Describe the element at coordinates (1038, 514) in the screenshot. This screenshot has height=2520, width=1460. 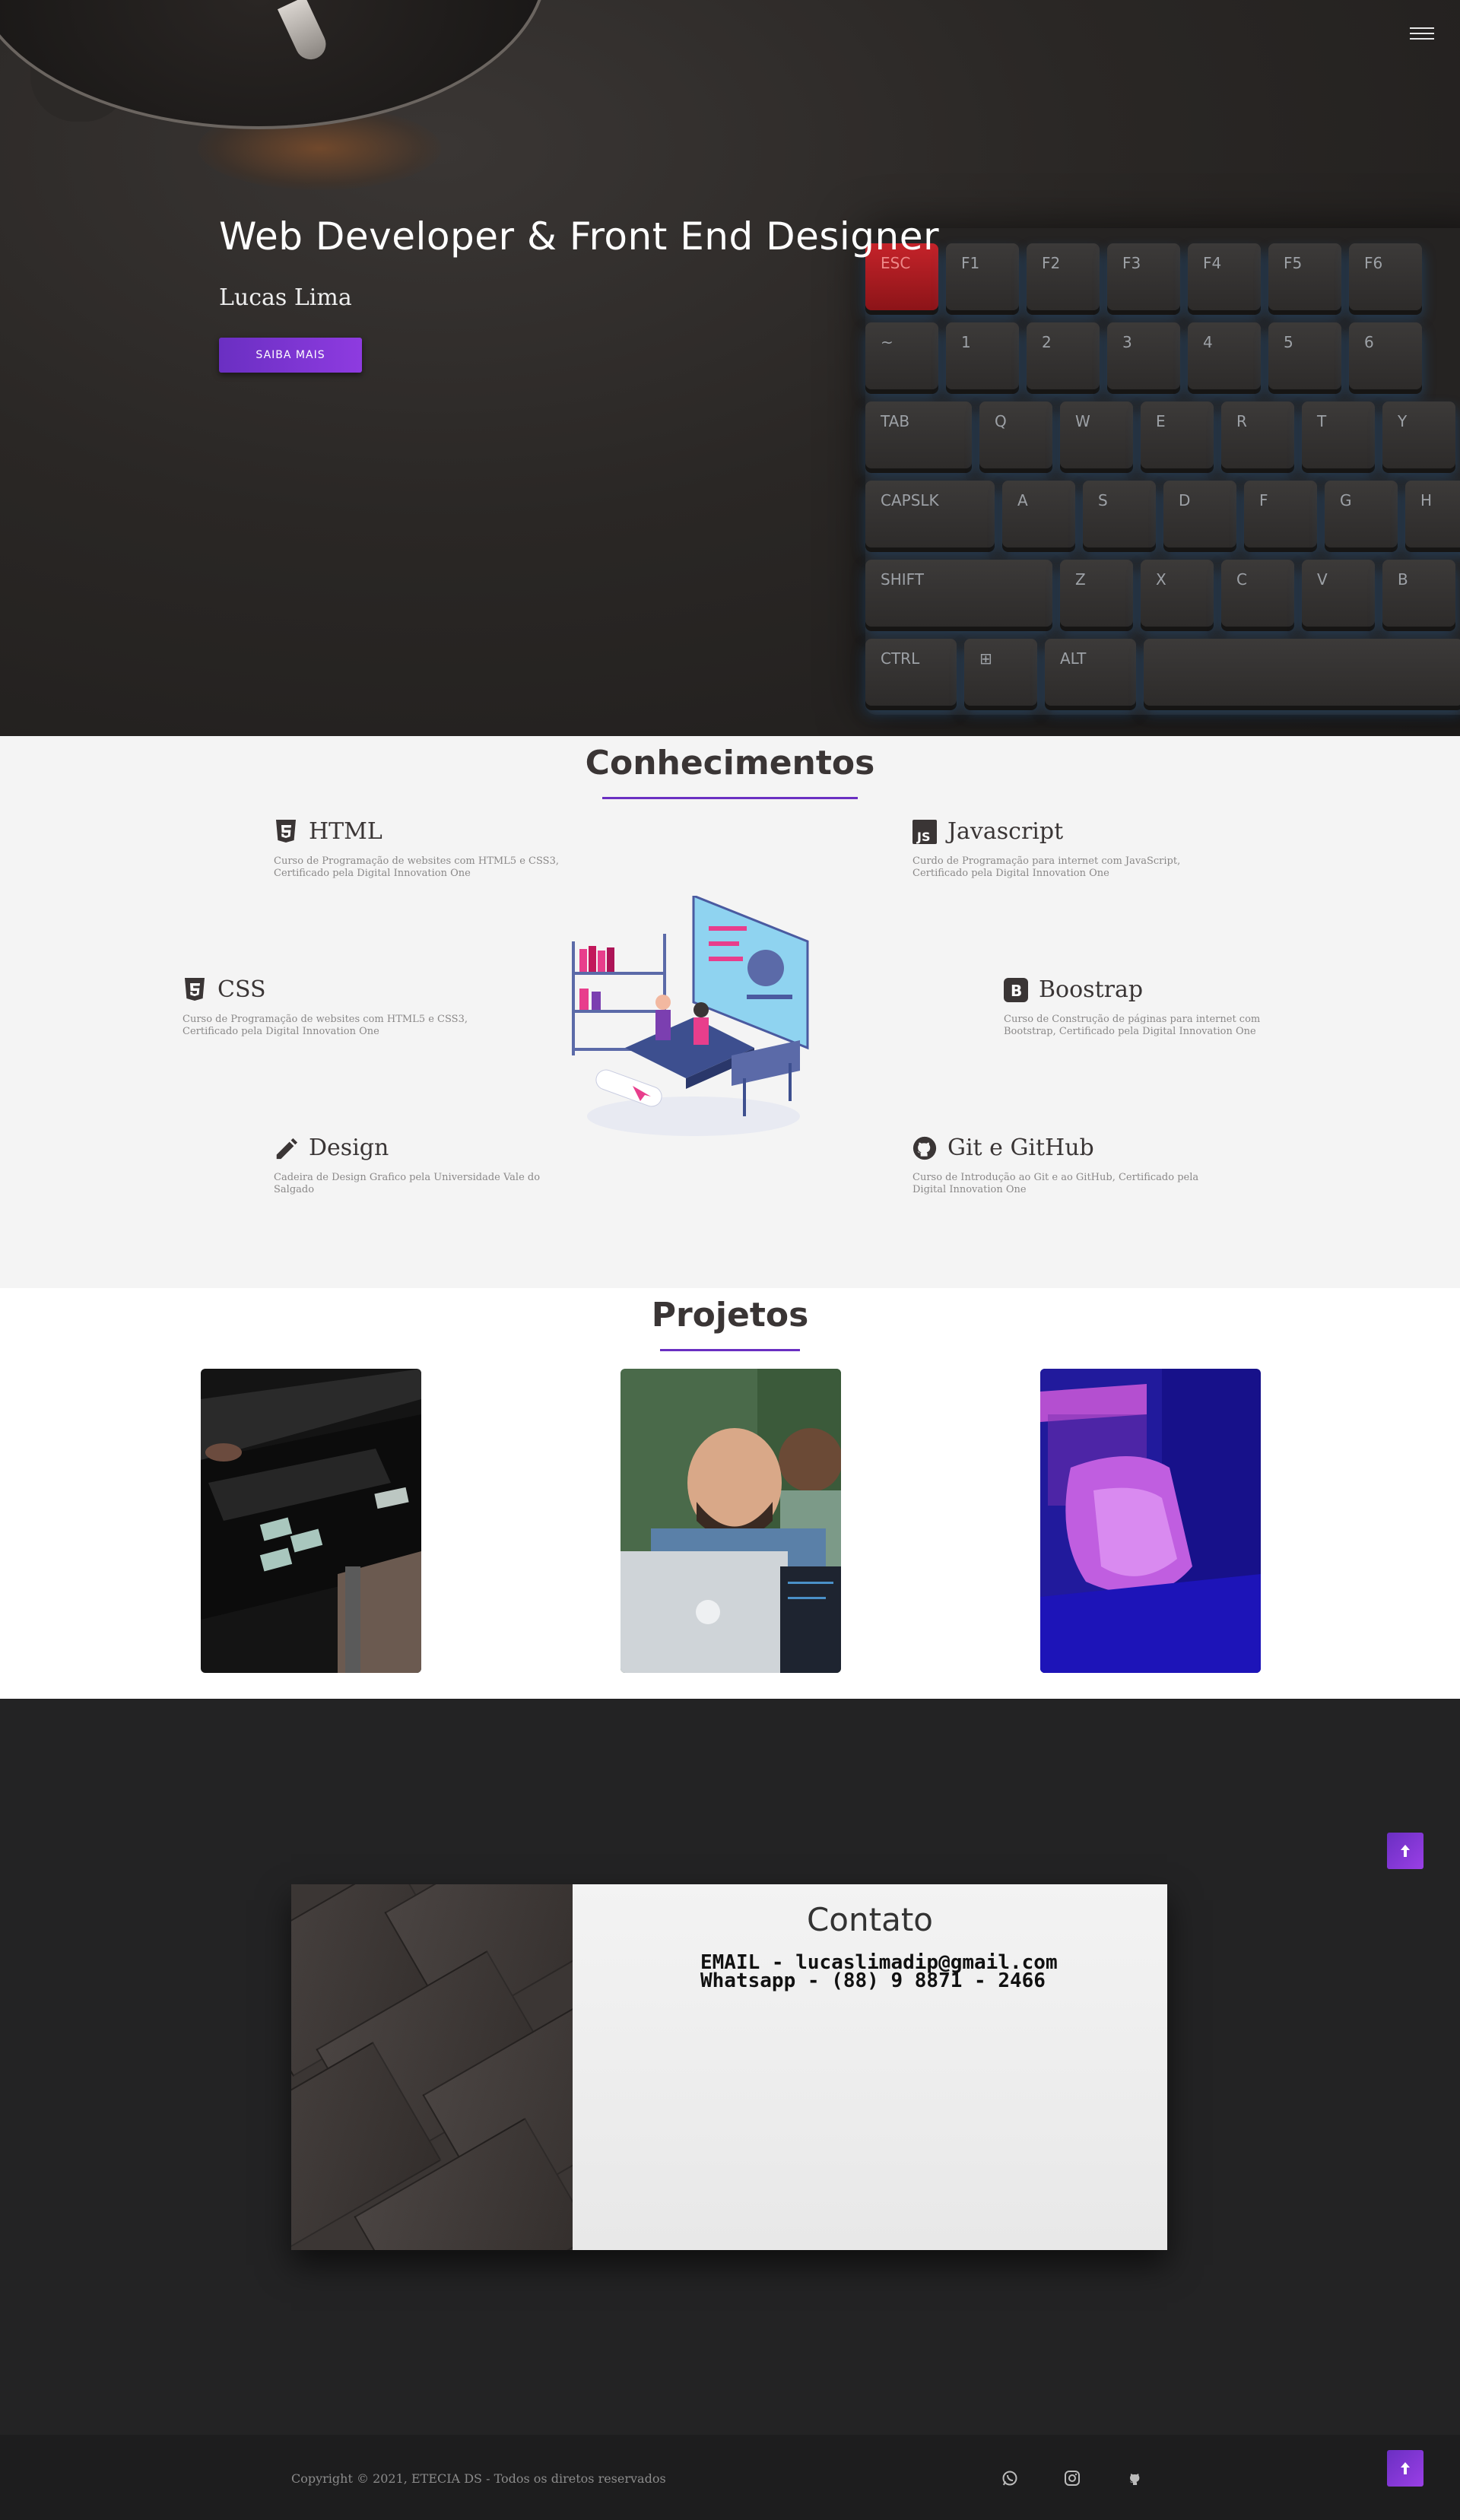
I see `key: A` at that location.